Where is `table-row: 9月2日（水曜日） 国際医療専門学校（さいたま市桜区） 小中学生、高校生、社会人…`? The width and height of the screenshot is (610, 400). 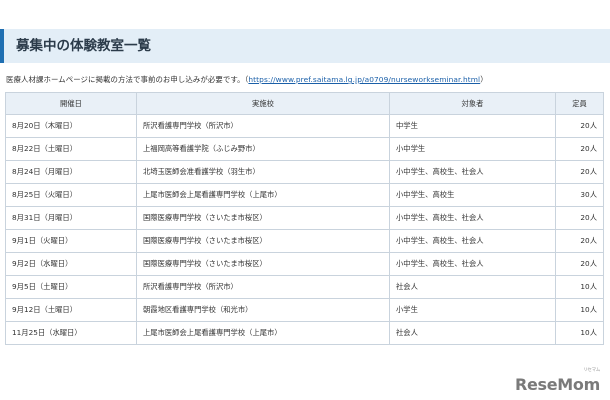 table-row: 9月2日（水曜日） 国際医療専門学校（さいたま市桜区） 小中学生、高校生、社会人… is located at coordinates (304, 264).